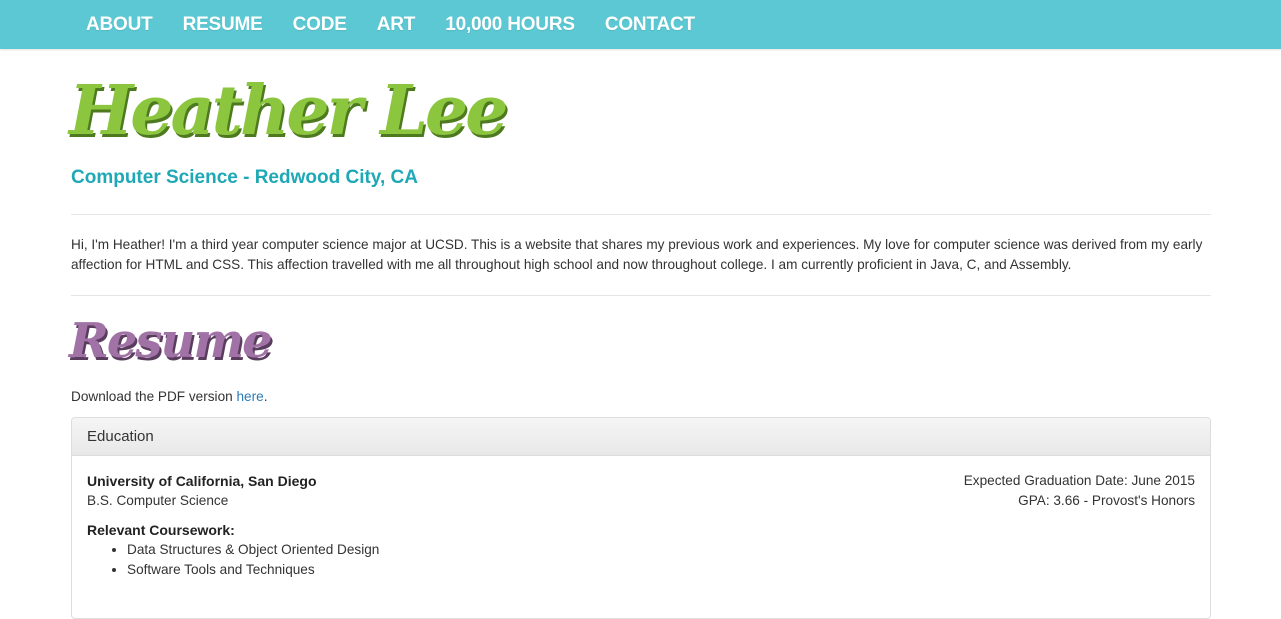 The image size is (1281, 619). Describe the element at coordinates (650, 24) in the screenshot. I see `nav-link-contact: CONTACT` at that location.